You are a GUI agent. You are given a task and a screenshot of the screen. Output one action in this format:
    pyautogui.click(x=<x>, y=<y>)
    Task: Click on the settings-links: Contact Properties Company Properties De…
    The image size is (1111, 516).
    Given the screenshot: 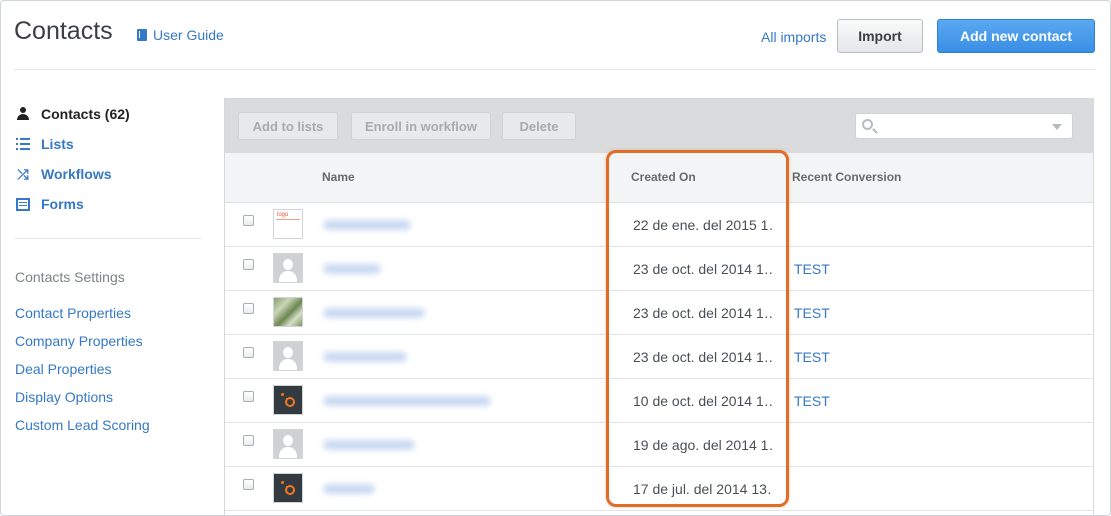 What is the action you would take?
    pyautogui.click(x=82, y=375)
    